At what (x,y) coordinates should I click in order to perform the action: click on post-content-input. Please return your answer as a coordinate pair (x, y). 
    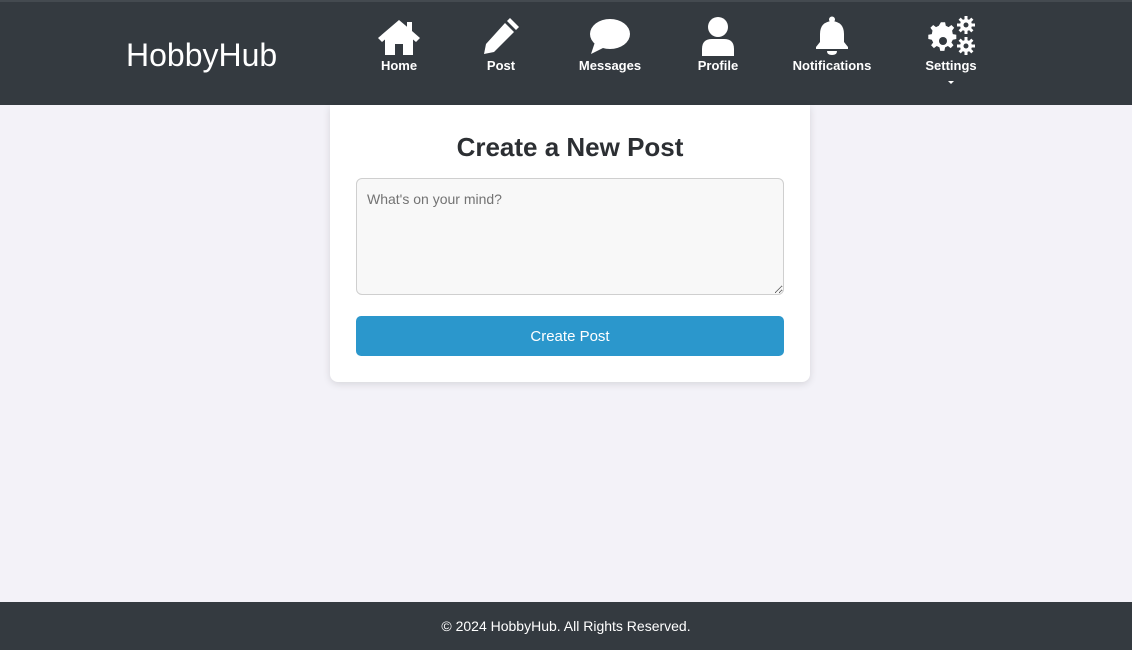
    Looking at the image, I should click on (570, 236).